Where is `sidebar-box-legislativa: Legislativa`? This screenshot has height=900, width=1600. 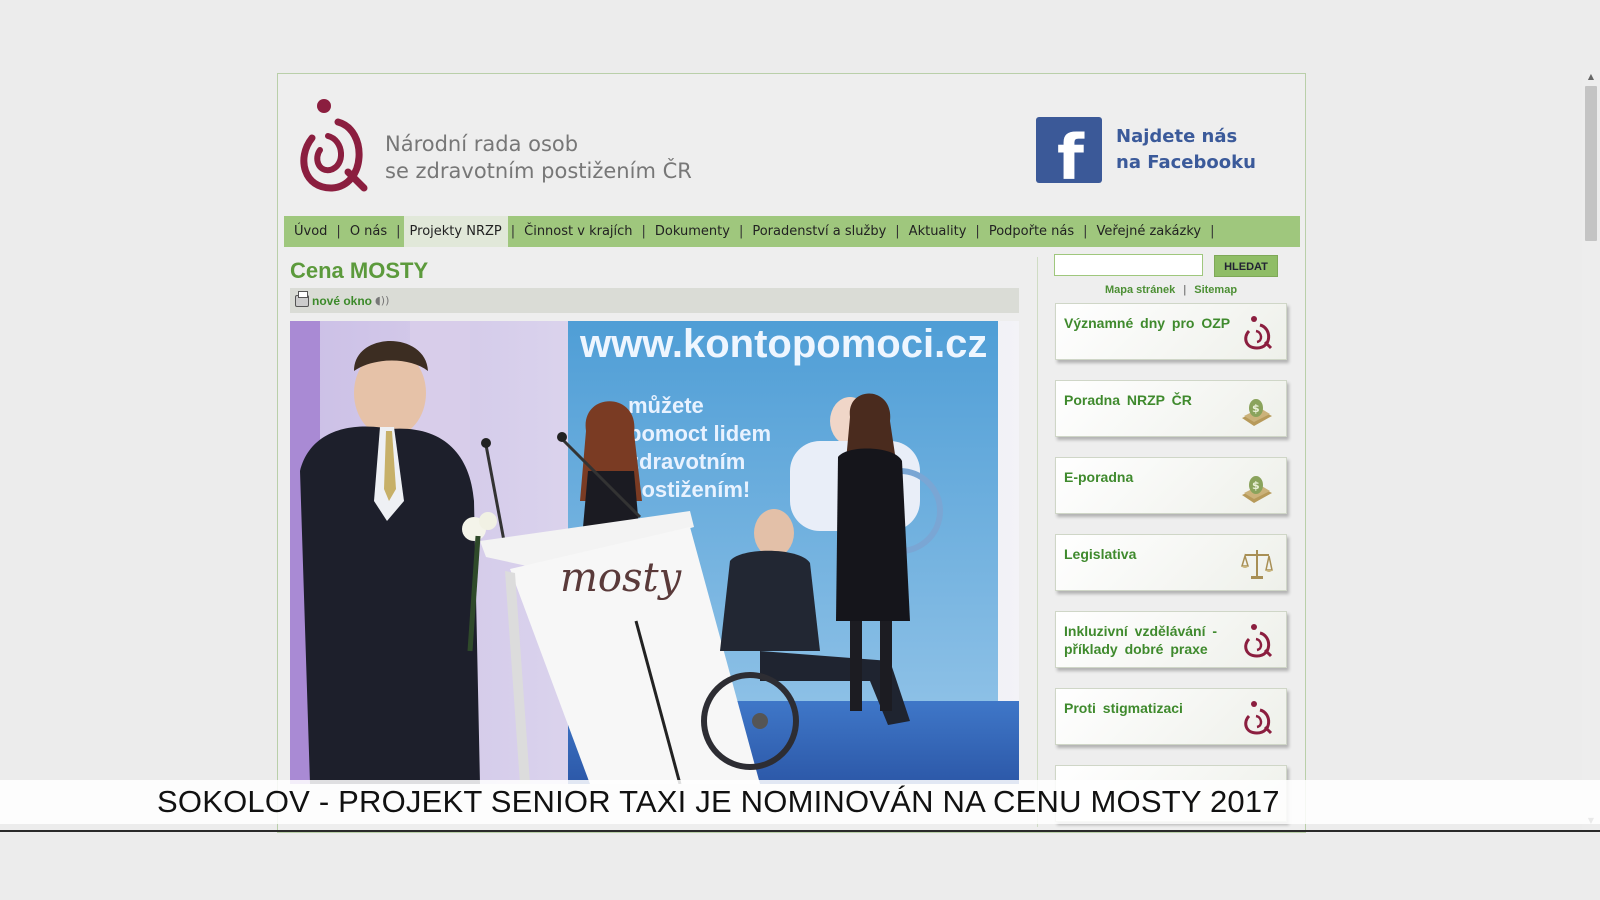 sidebar-box-legislativa: Legislativa is located at coordinates (1171, 562).